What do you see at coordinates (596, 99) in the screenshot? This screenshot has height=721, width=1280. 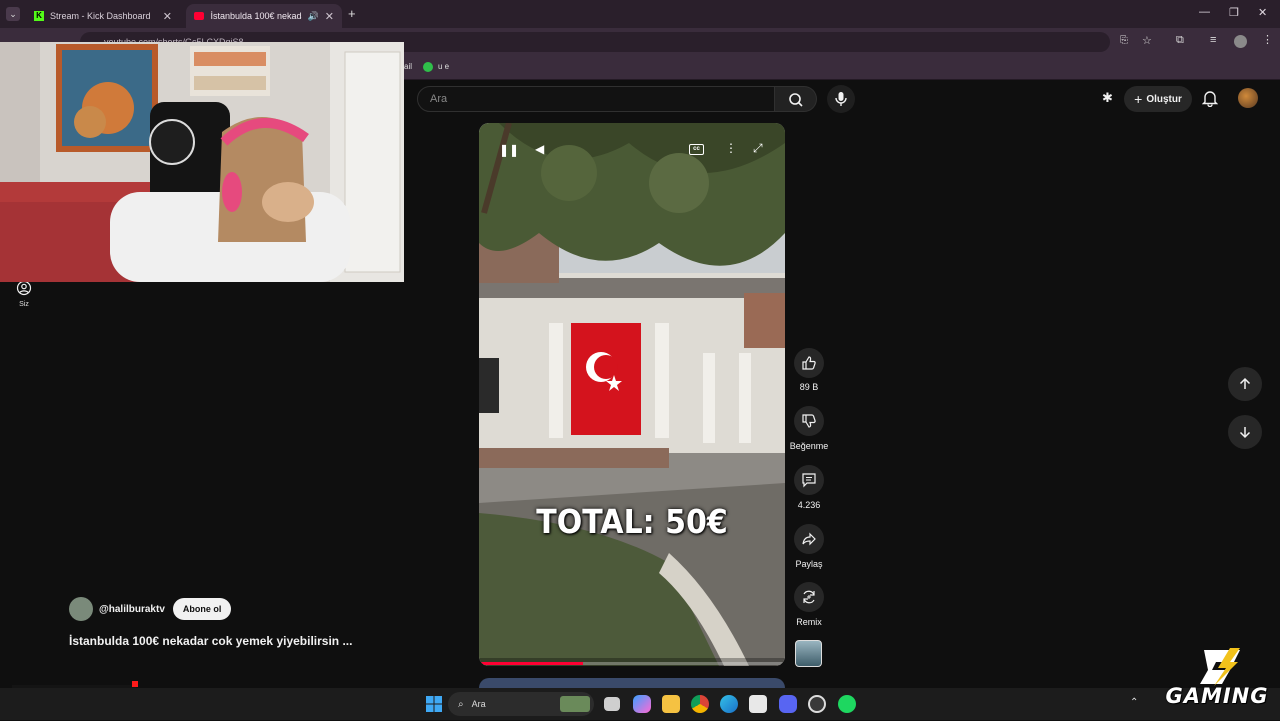 I see `search-input: Ara` at bounding box center [596, 99].